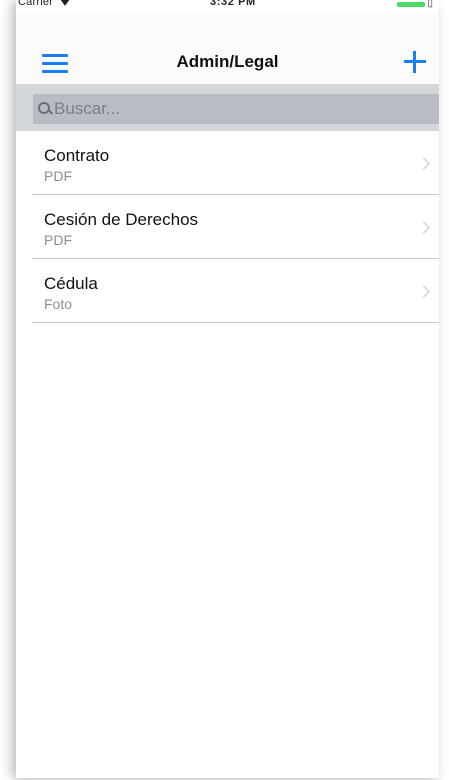  I want to click on carrier-indicator: Carrier, so click(44, 4).